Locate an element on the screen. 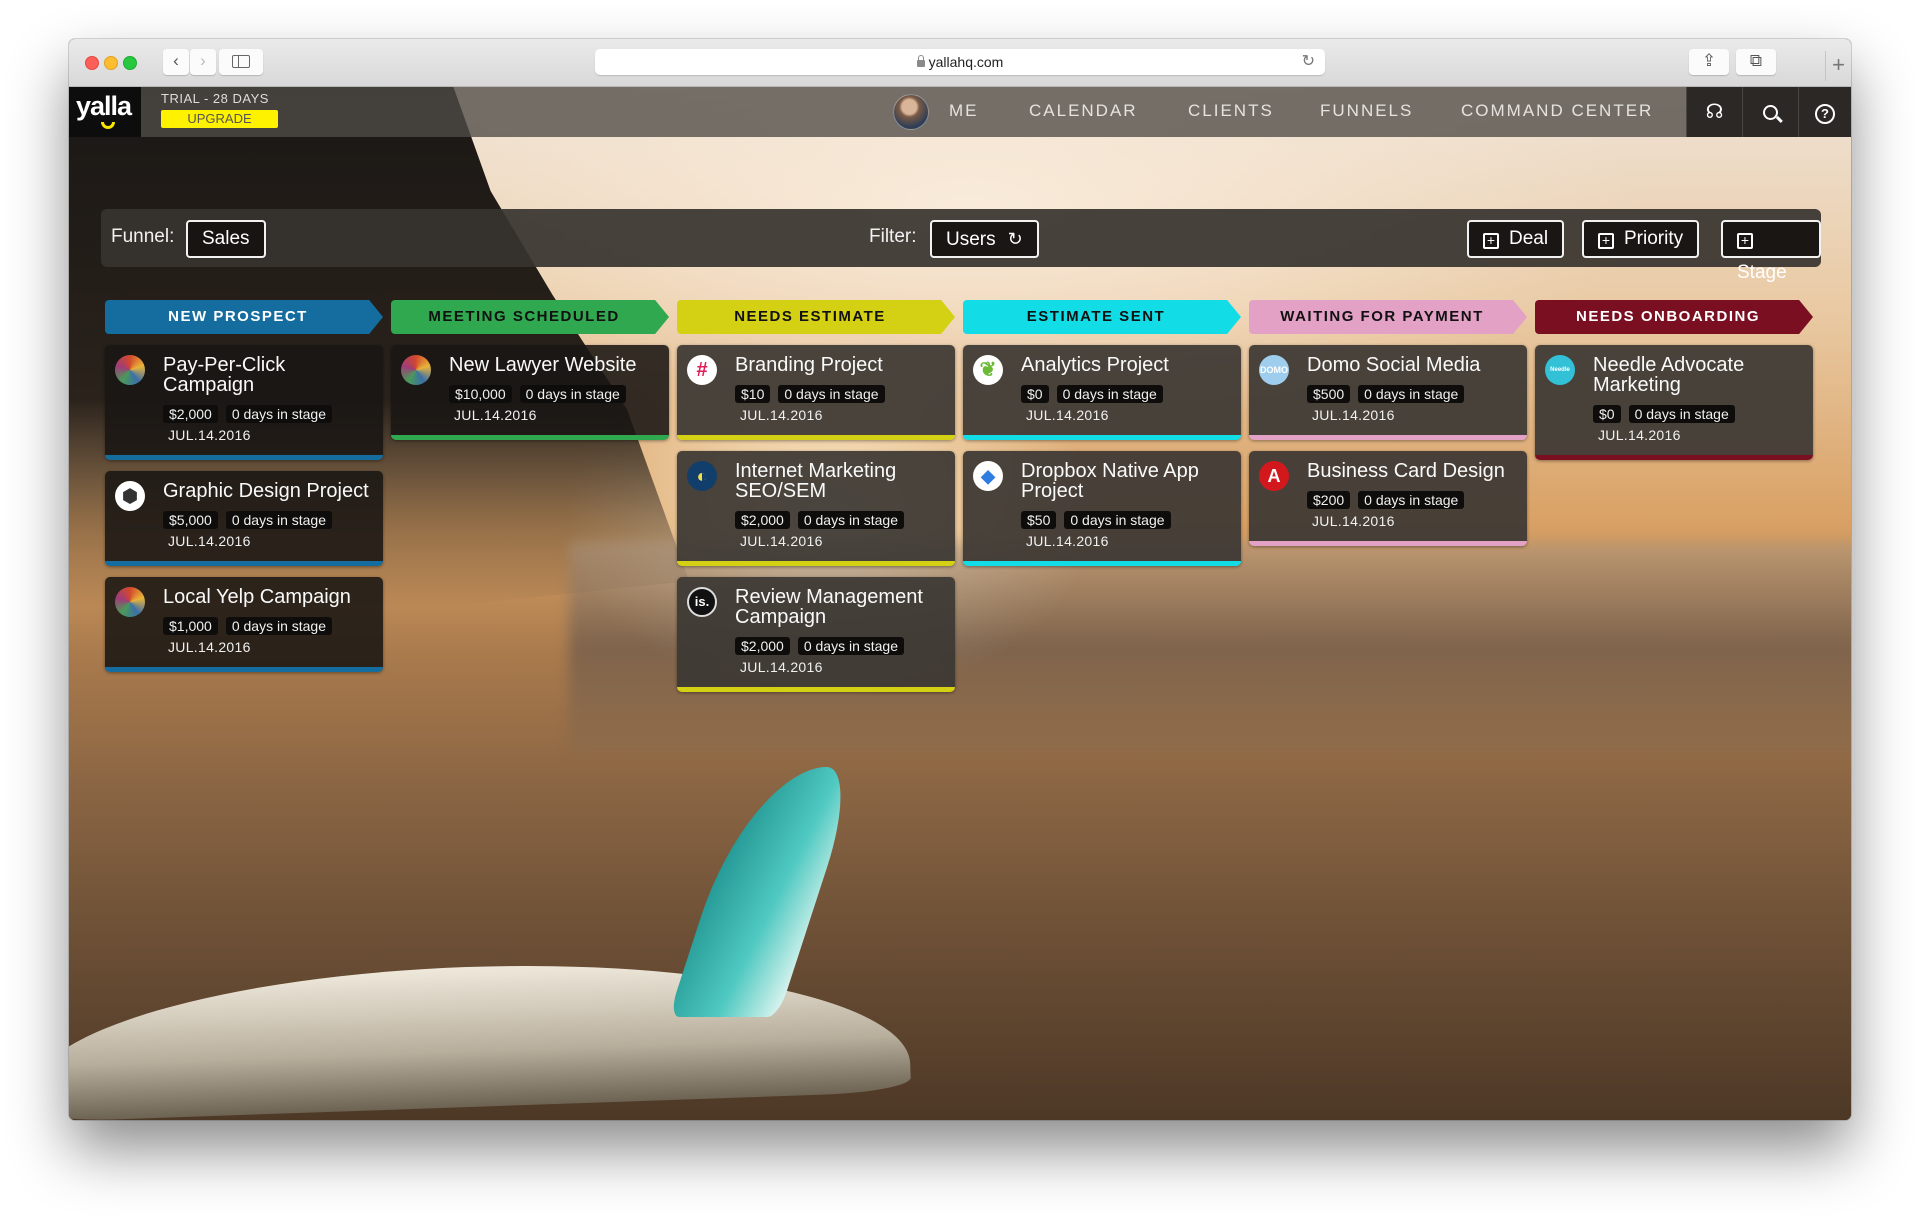 Image resolution: width=1920 pixels, height=1219 pixels. help-icon: ? is located at coordinates (1825, 114).